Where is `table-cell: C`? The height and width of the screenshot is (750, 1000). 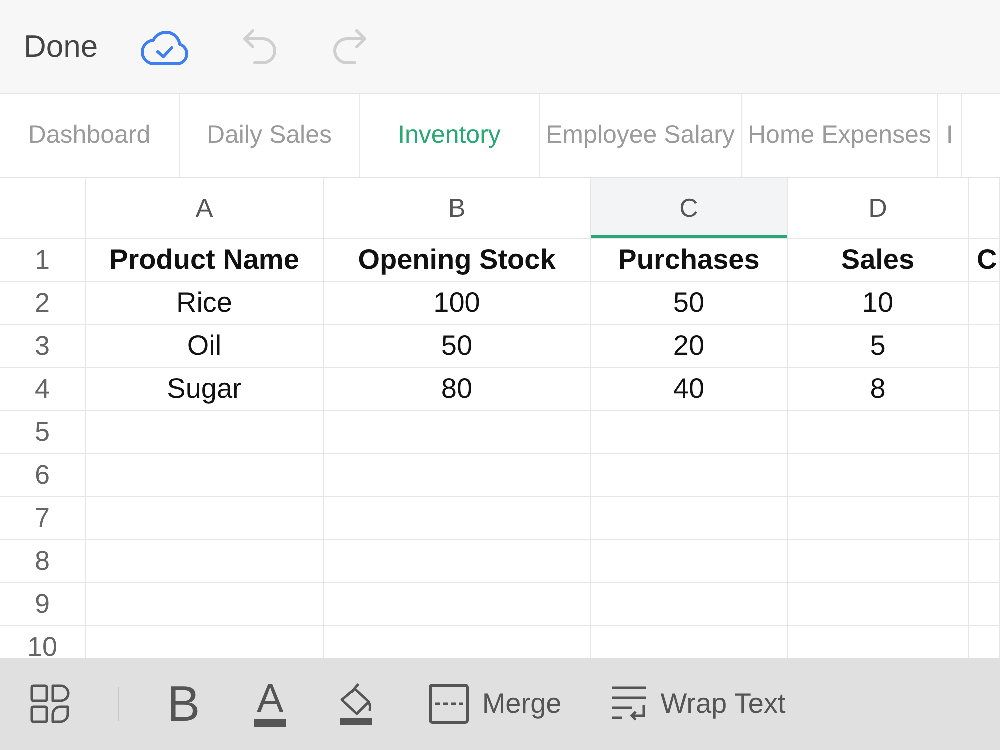 table-cell: C is located at coordinates (984, 260).